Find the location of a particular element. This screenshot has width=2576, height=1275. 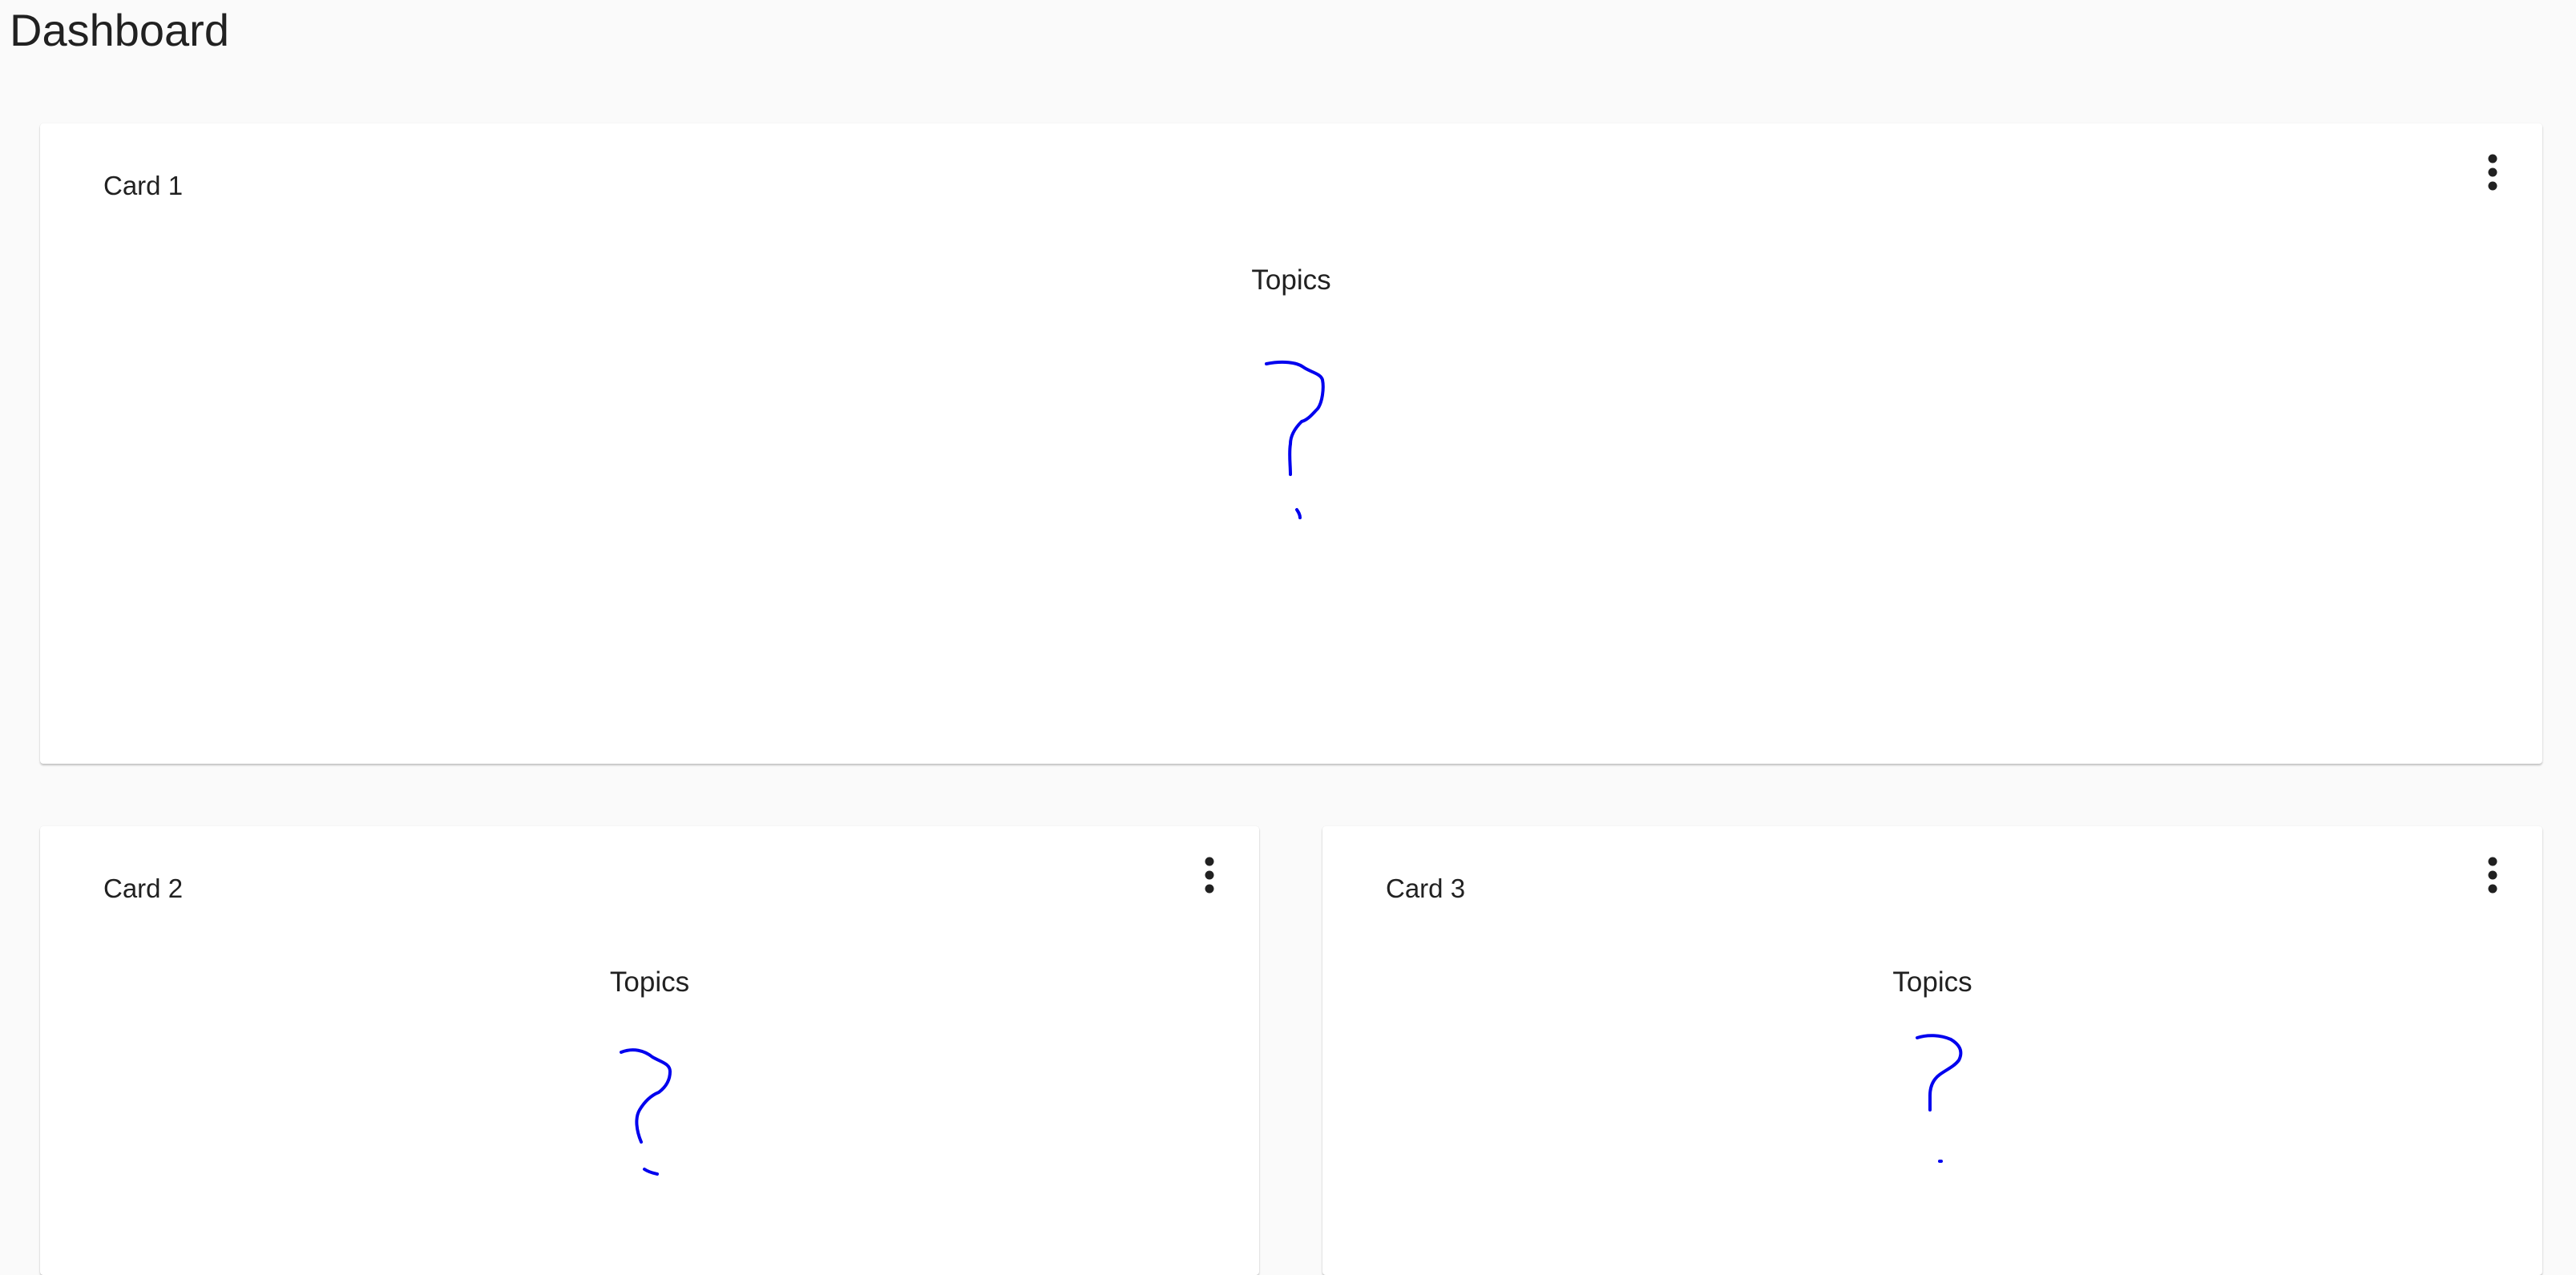

card-title: Card 1 is located at coordinates (143, 185).